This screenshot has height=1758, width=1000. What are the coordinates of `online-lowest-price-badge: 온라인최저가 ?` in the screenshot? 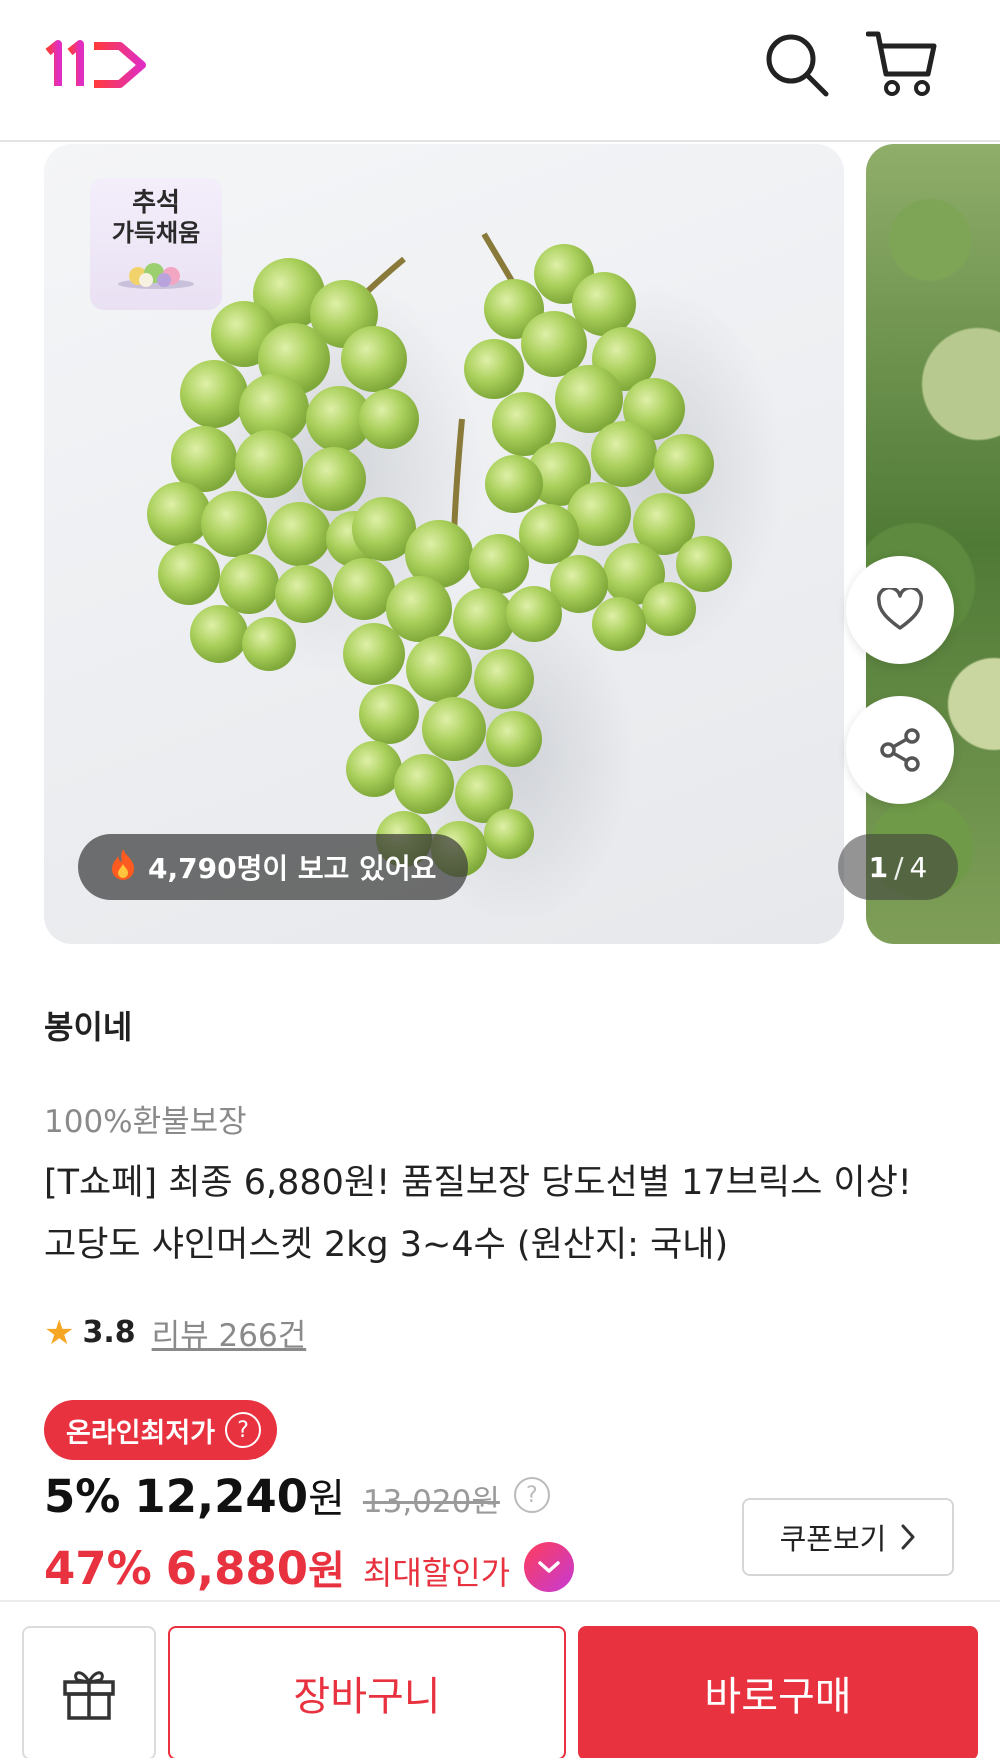 It's located at (161, 1430).